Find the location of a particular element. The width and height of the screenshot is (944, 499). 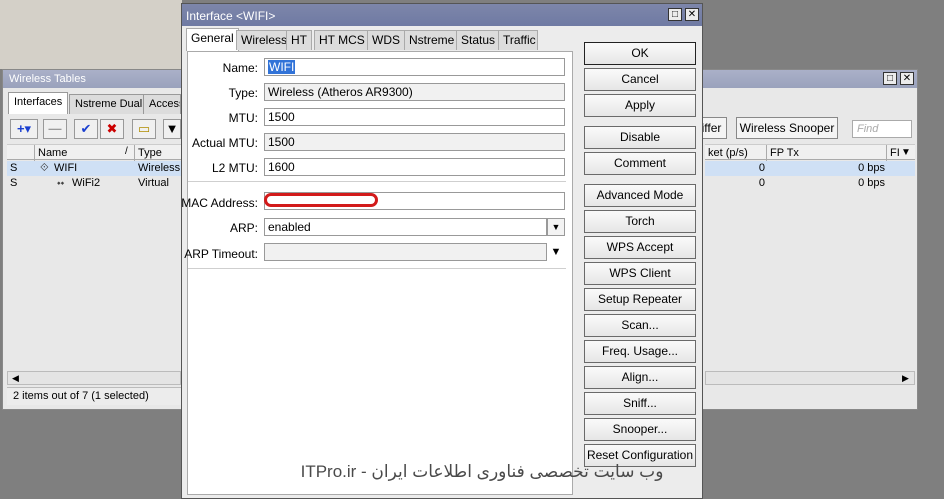

l2-mtu-label: L2 MTU: is located at coordinates (234, 168).